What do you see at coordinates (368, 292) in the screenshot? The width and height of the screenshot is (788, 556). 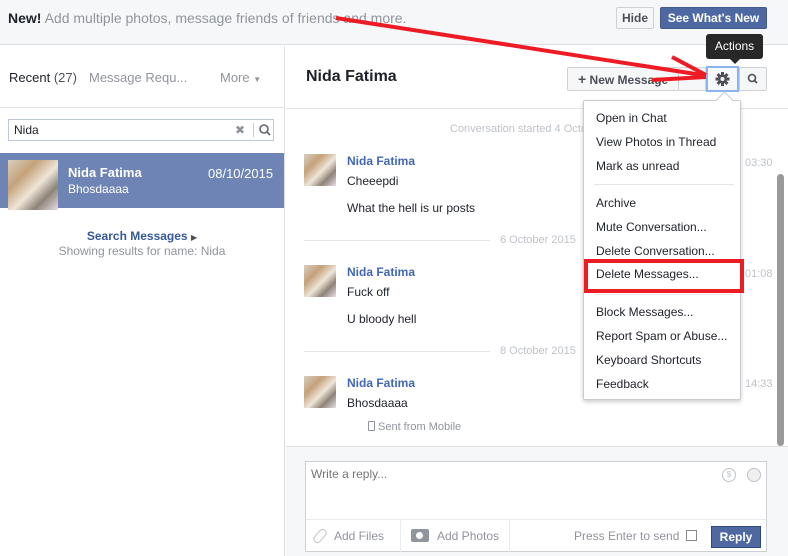 I see `message-text: Fuck off` at bounding box center [368, 292].